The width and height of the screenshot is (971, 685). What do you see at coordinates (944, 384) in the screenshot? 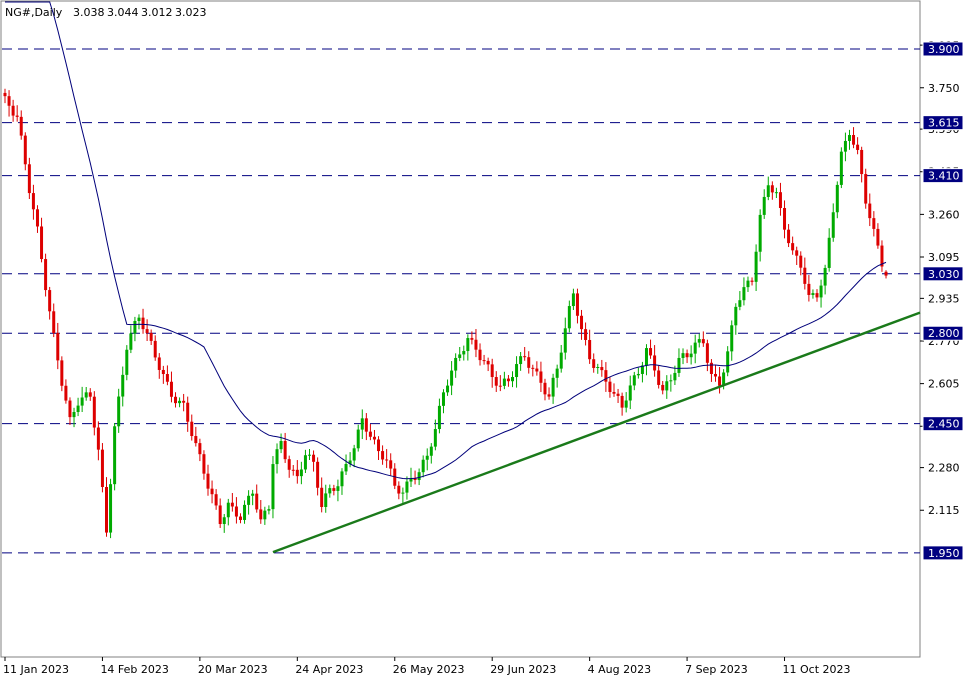
I see `y-tick-label: 2.605` at bounding box center [944, 384].